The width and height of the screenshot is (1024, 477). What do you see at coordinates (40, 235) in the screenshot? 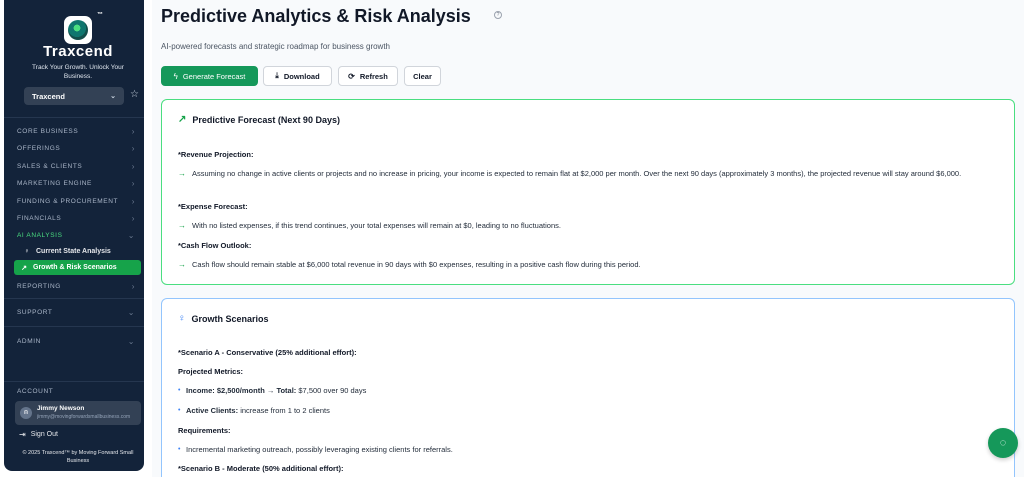
I see `nav-label: AI ANALYSIS` at bounding box center [40, 235].